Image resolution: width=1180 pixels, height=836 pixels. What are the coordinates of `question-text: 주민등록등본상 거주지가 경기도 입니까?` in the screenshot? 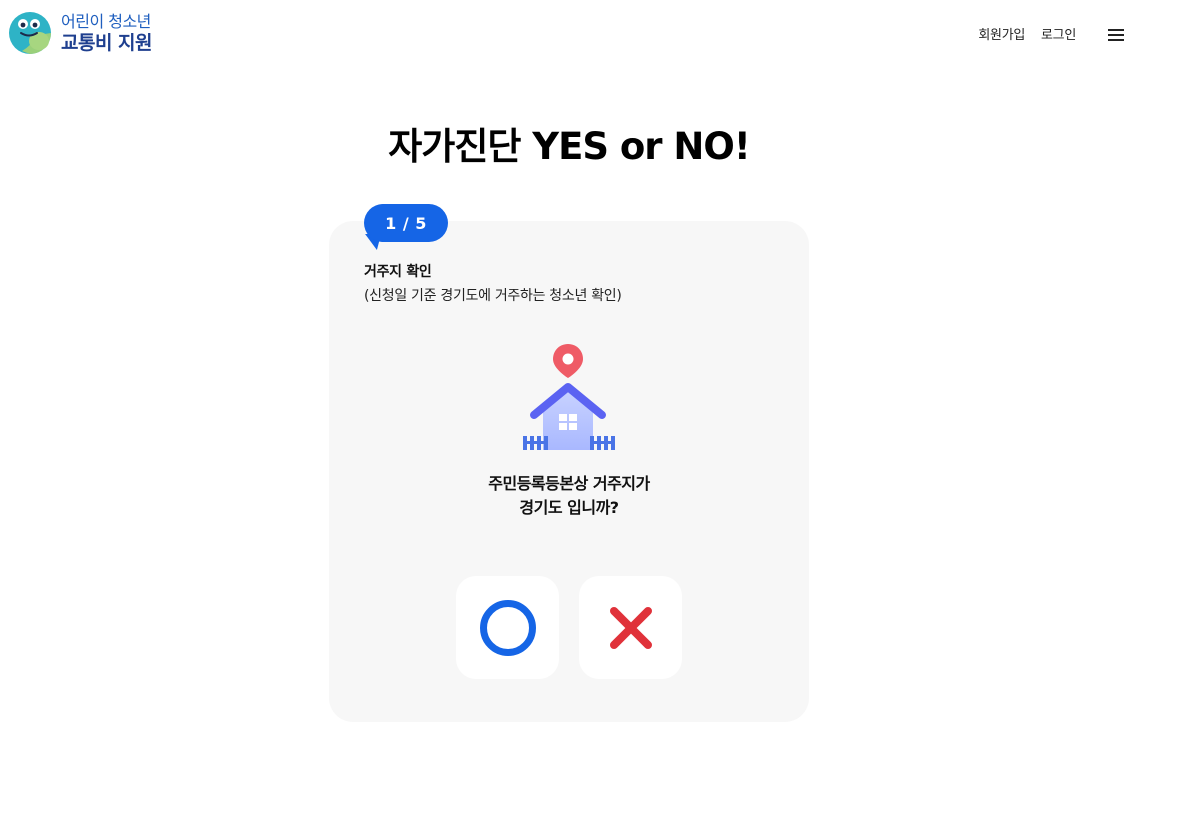 It's located at (569, 496).